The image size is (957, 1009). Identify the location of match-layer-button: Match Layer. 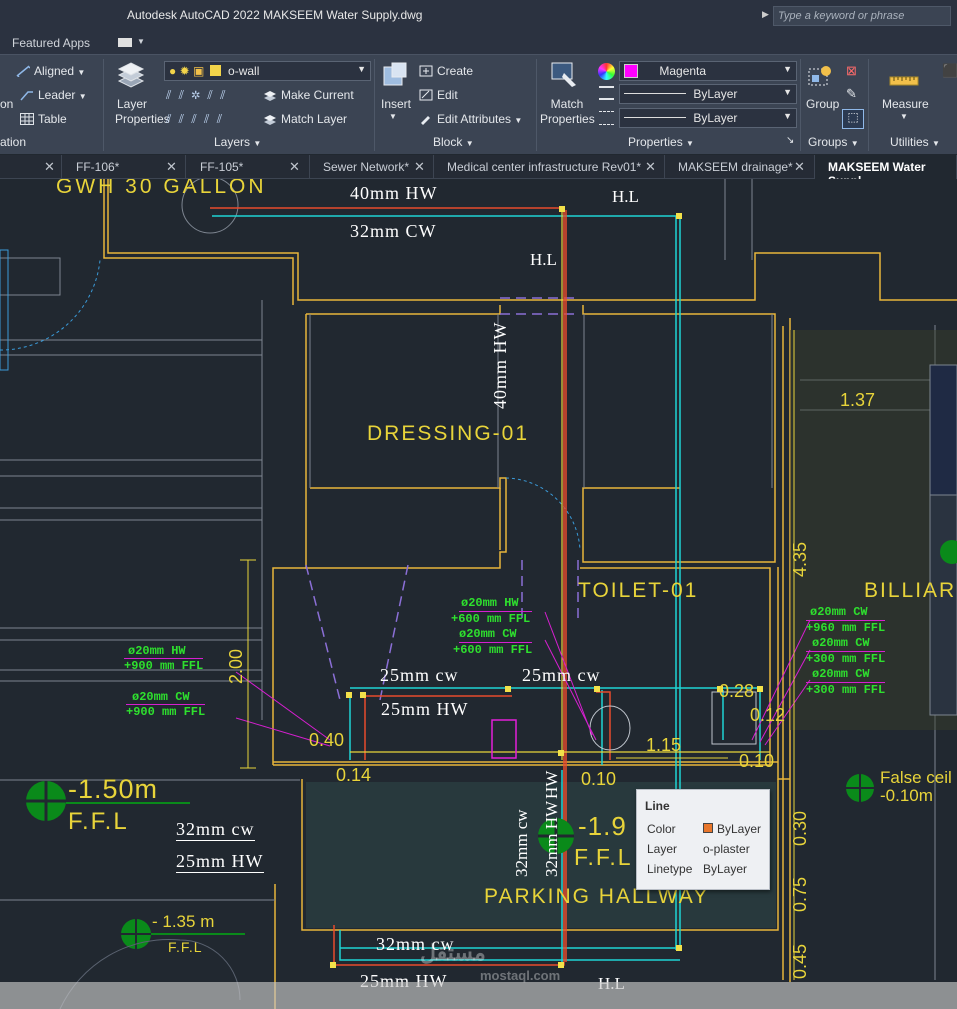
(305, 119).